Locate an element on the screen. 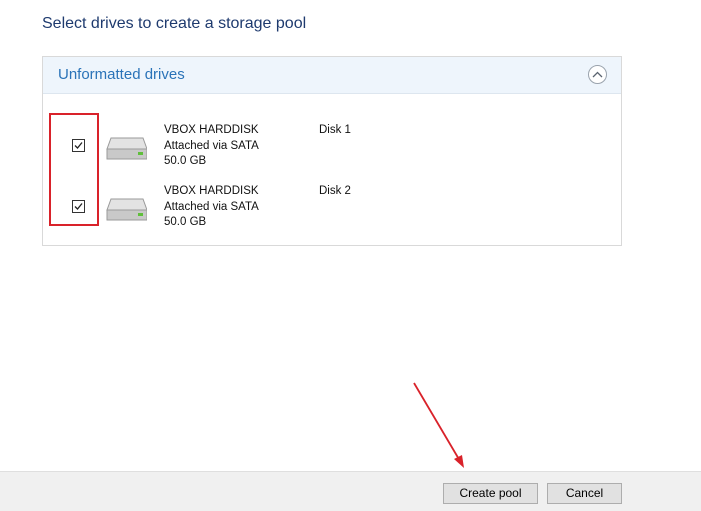 This screenshot has height=511, width=701. chevron-up-icon is located at coordinates (597, 74).